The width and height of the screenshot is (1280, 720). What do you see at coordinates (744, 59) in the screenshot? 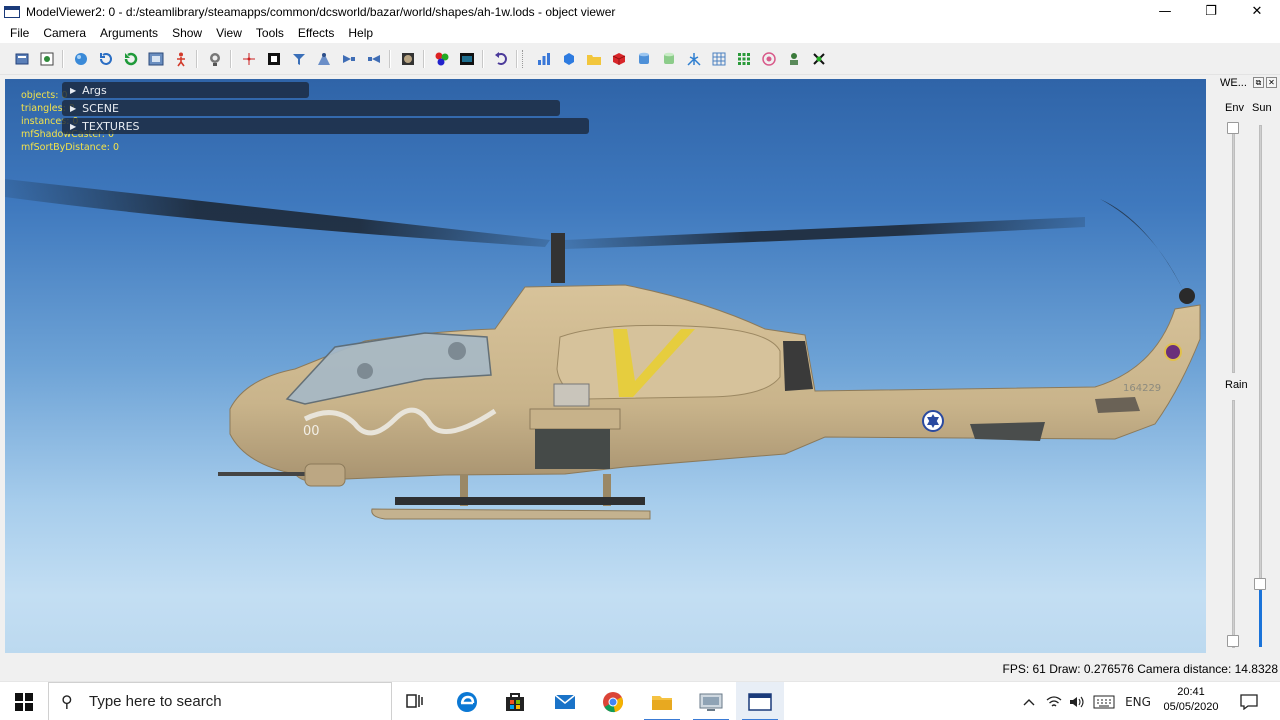
I see `dot-grid-icon` at bounding box center [744, 59].